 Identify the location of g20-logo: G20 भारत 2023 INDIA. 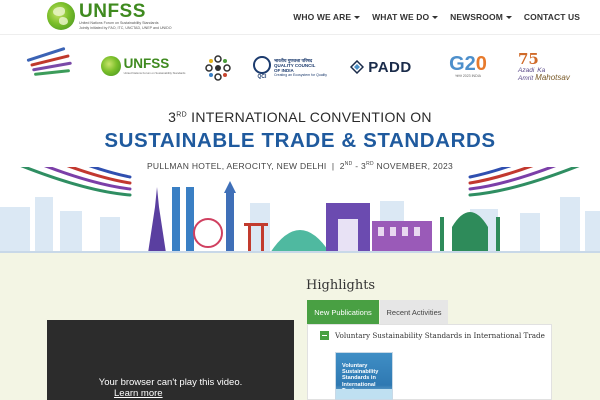
(468, 66).